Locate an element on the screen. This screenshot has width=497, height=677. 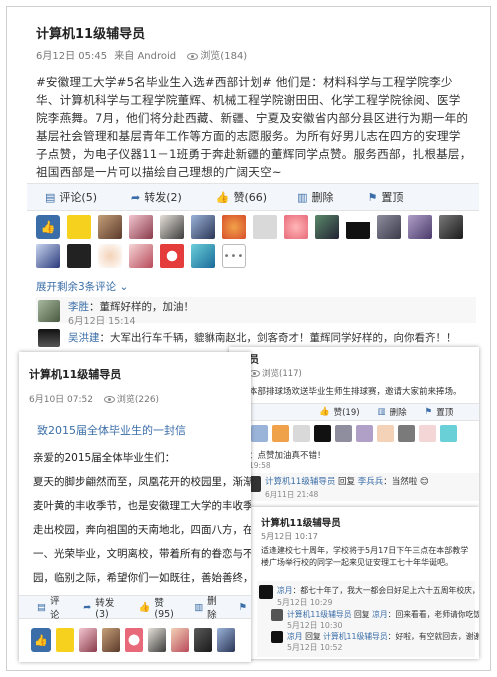
like-button: 👍 赞(19) is located at coordinates (339, 412).